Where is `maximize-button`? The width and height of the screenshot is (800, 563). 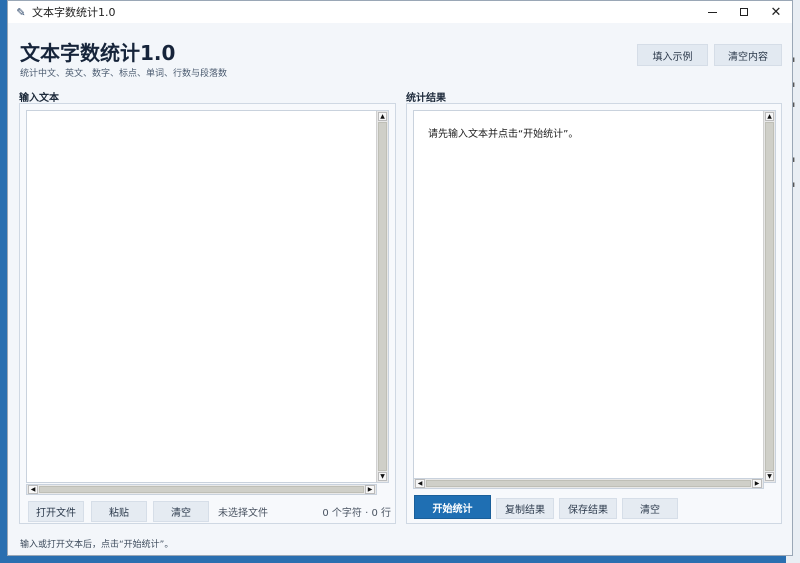 maximize-button is located at coordinates (744, 12).